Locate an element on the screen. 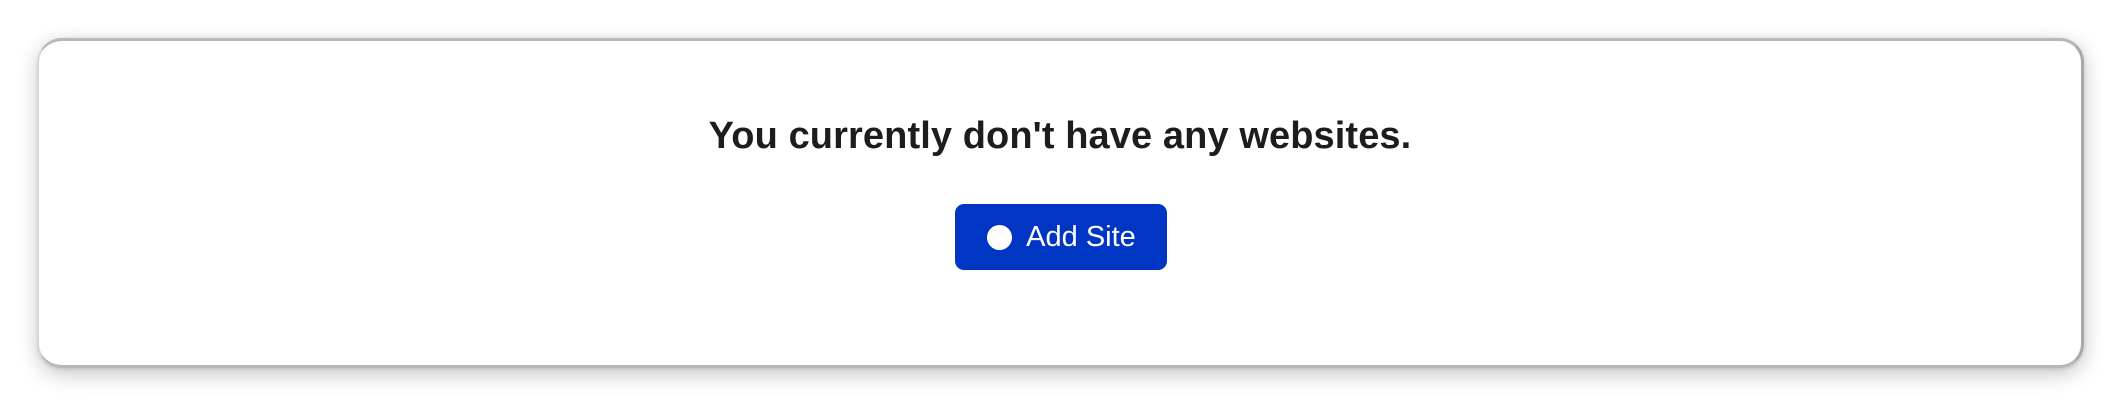  add-site-button: Add Site is located at coordinates (1061, 237).